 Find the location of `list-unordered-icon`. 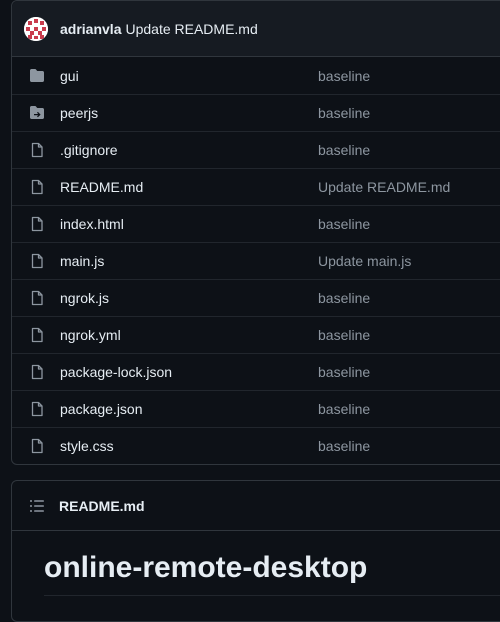

list-unordered-icon is located at coordinates (37, 506).